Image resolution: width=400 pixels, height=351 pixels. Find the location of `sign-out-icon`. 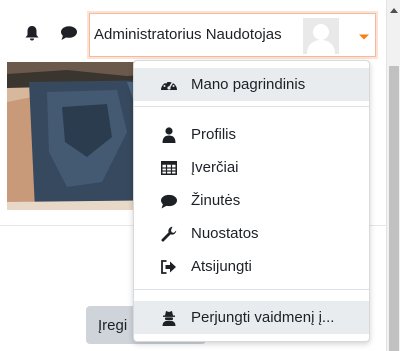

sign-out-icon is located at coordinates (169, 267).